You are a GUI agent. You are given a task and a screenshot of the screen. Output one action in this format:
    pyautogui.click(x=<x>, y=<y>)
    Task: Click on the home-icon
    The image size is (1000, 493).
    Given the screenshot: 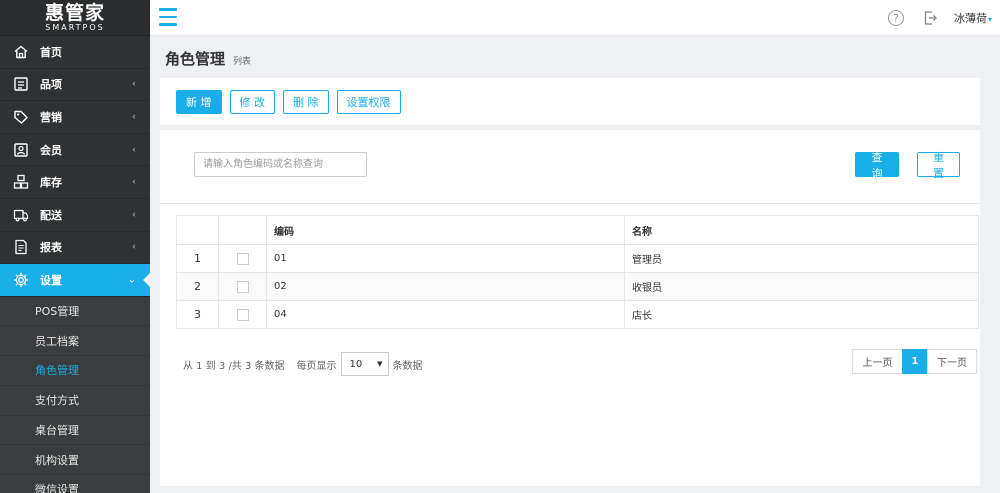 What is the action you would take?
    pyautogui.click(x=21, y=52)
    